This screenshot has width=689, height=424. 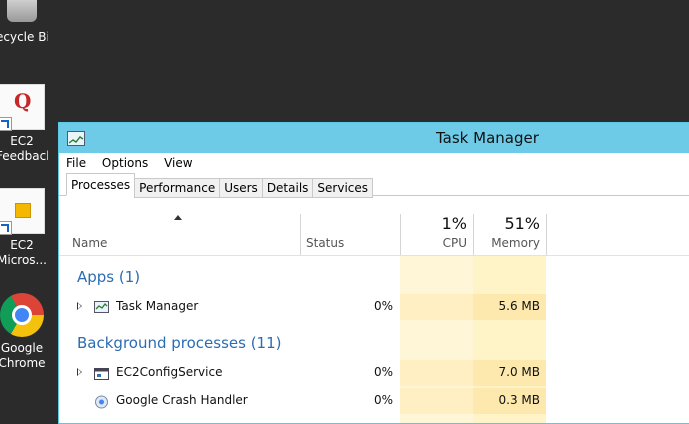 What do you see at coordinates (302, 307) in the screenshot?
I see `process-row-task-manager: Task Manager 0% 5.6 MB` at bounding box center [302, 307].